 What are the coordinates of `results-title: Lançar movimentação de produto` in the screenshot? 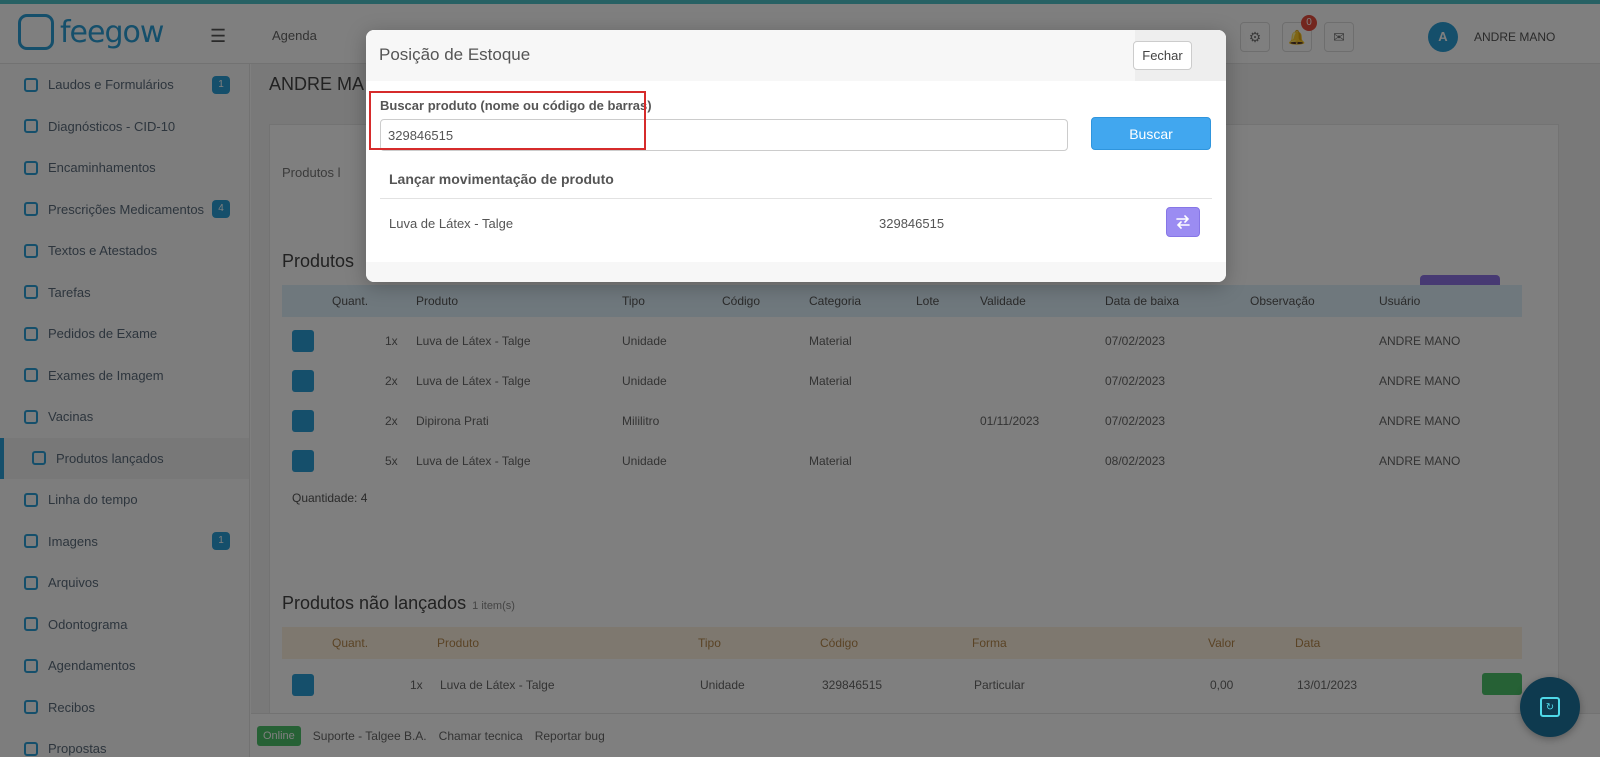 It's located at (501, 179).